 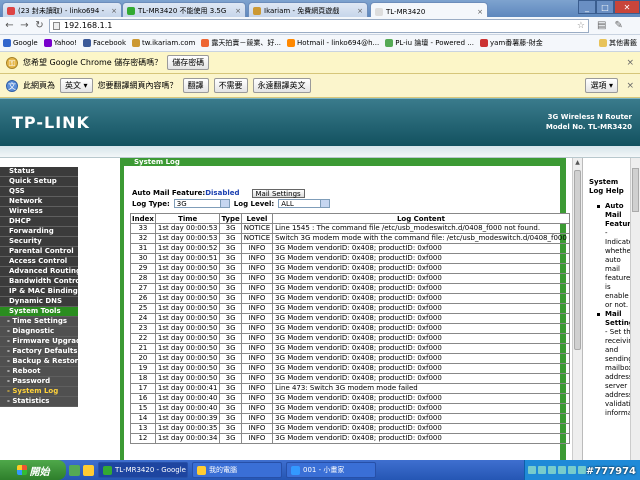 What do you see at coordinates (331, 470) in the screenshot?
I see `taskbar-button: 001 - 小畫家` at bounding box center [331, 470].